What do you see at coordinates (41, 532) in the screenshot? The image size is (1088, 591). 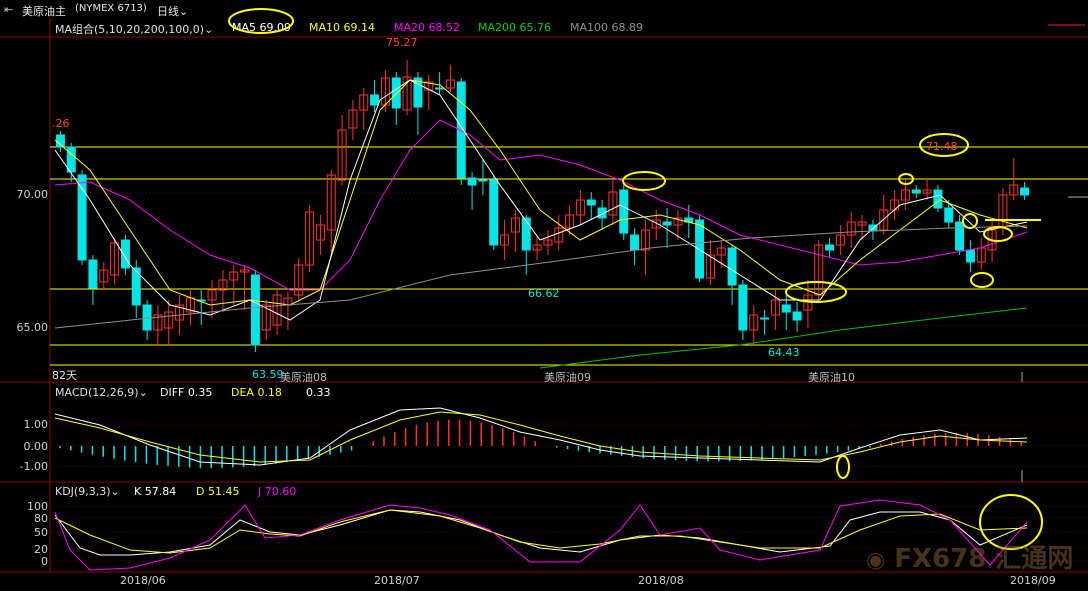 I see `kdj-axis-label-50: 50` at bounding box center [41, 532].